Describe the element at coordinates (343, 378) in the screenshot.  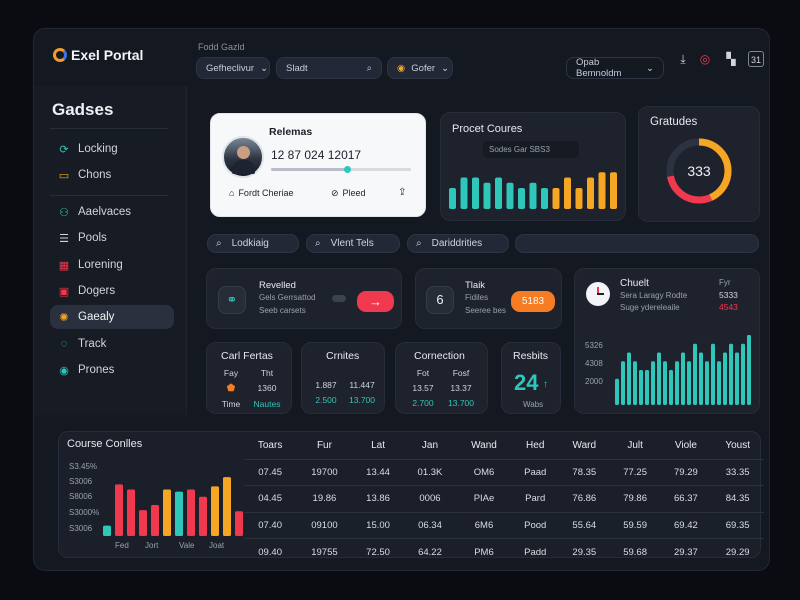
I see `stat-card-2: Crnites 1.887 11.447 2.500 13.700` at that location.